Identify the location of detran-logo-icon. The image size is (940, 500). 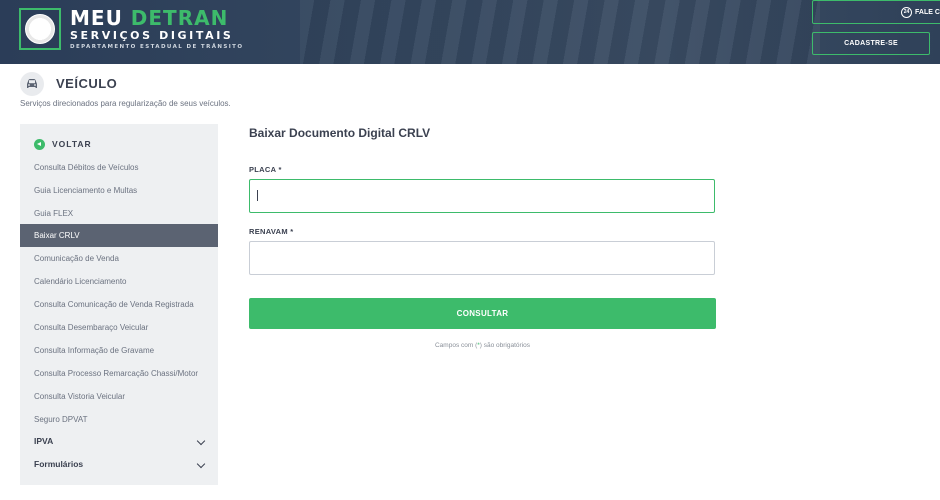
(40, 29).